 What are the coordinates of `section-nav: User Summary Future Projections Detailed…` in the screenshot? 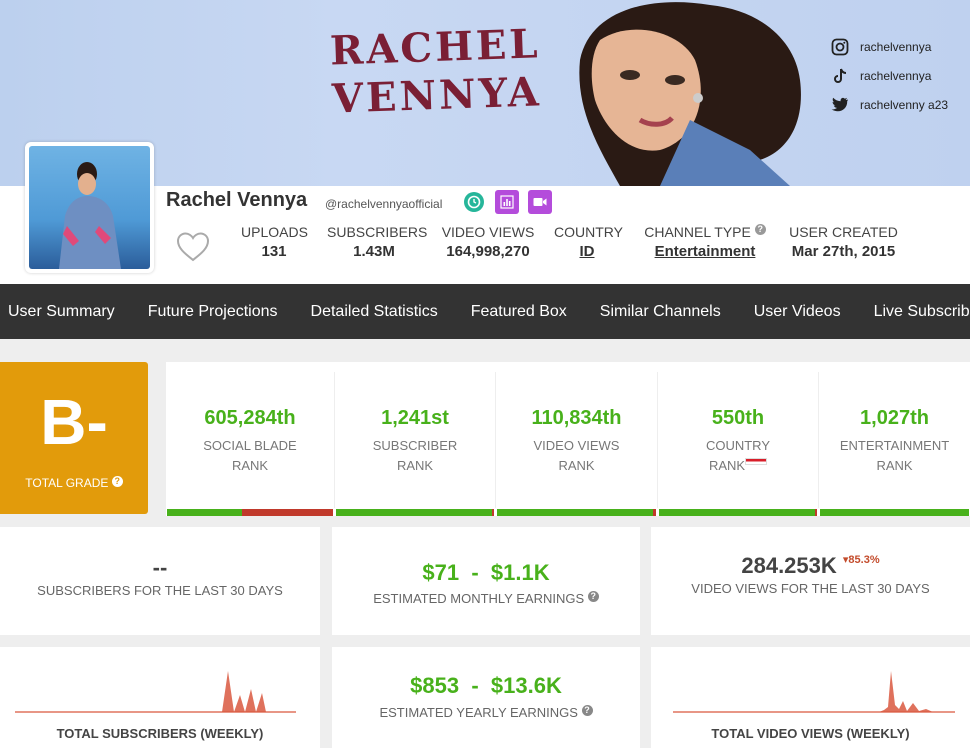 It's located at (485, 311).